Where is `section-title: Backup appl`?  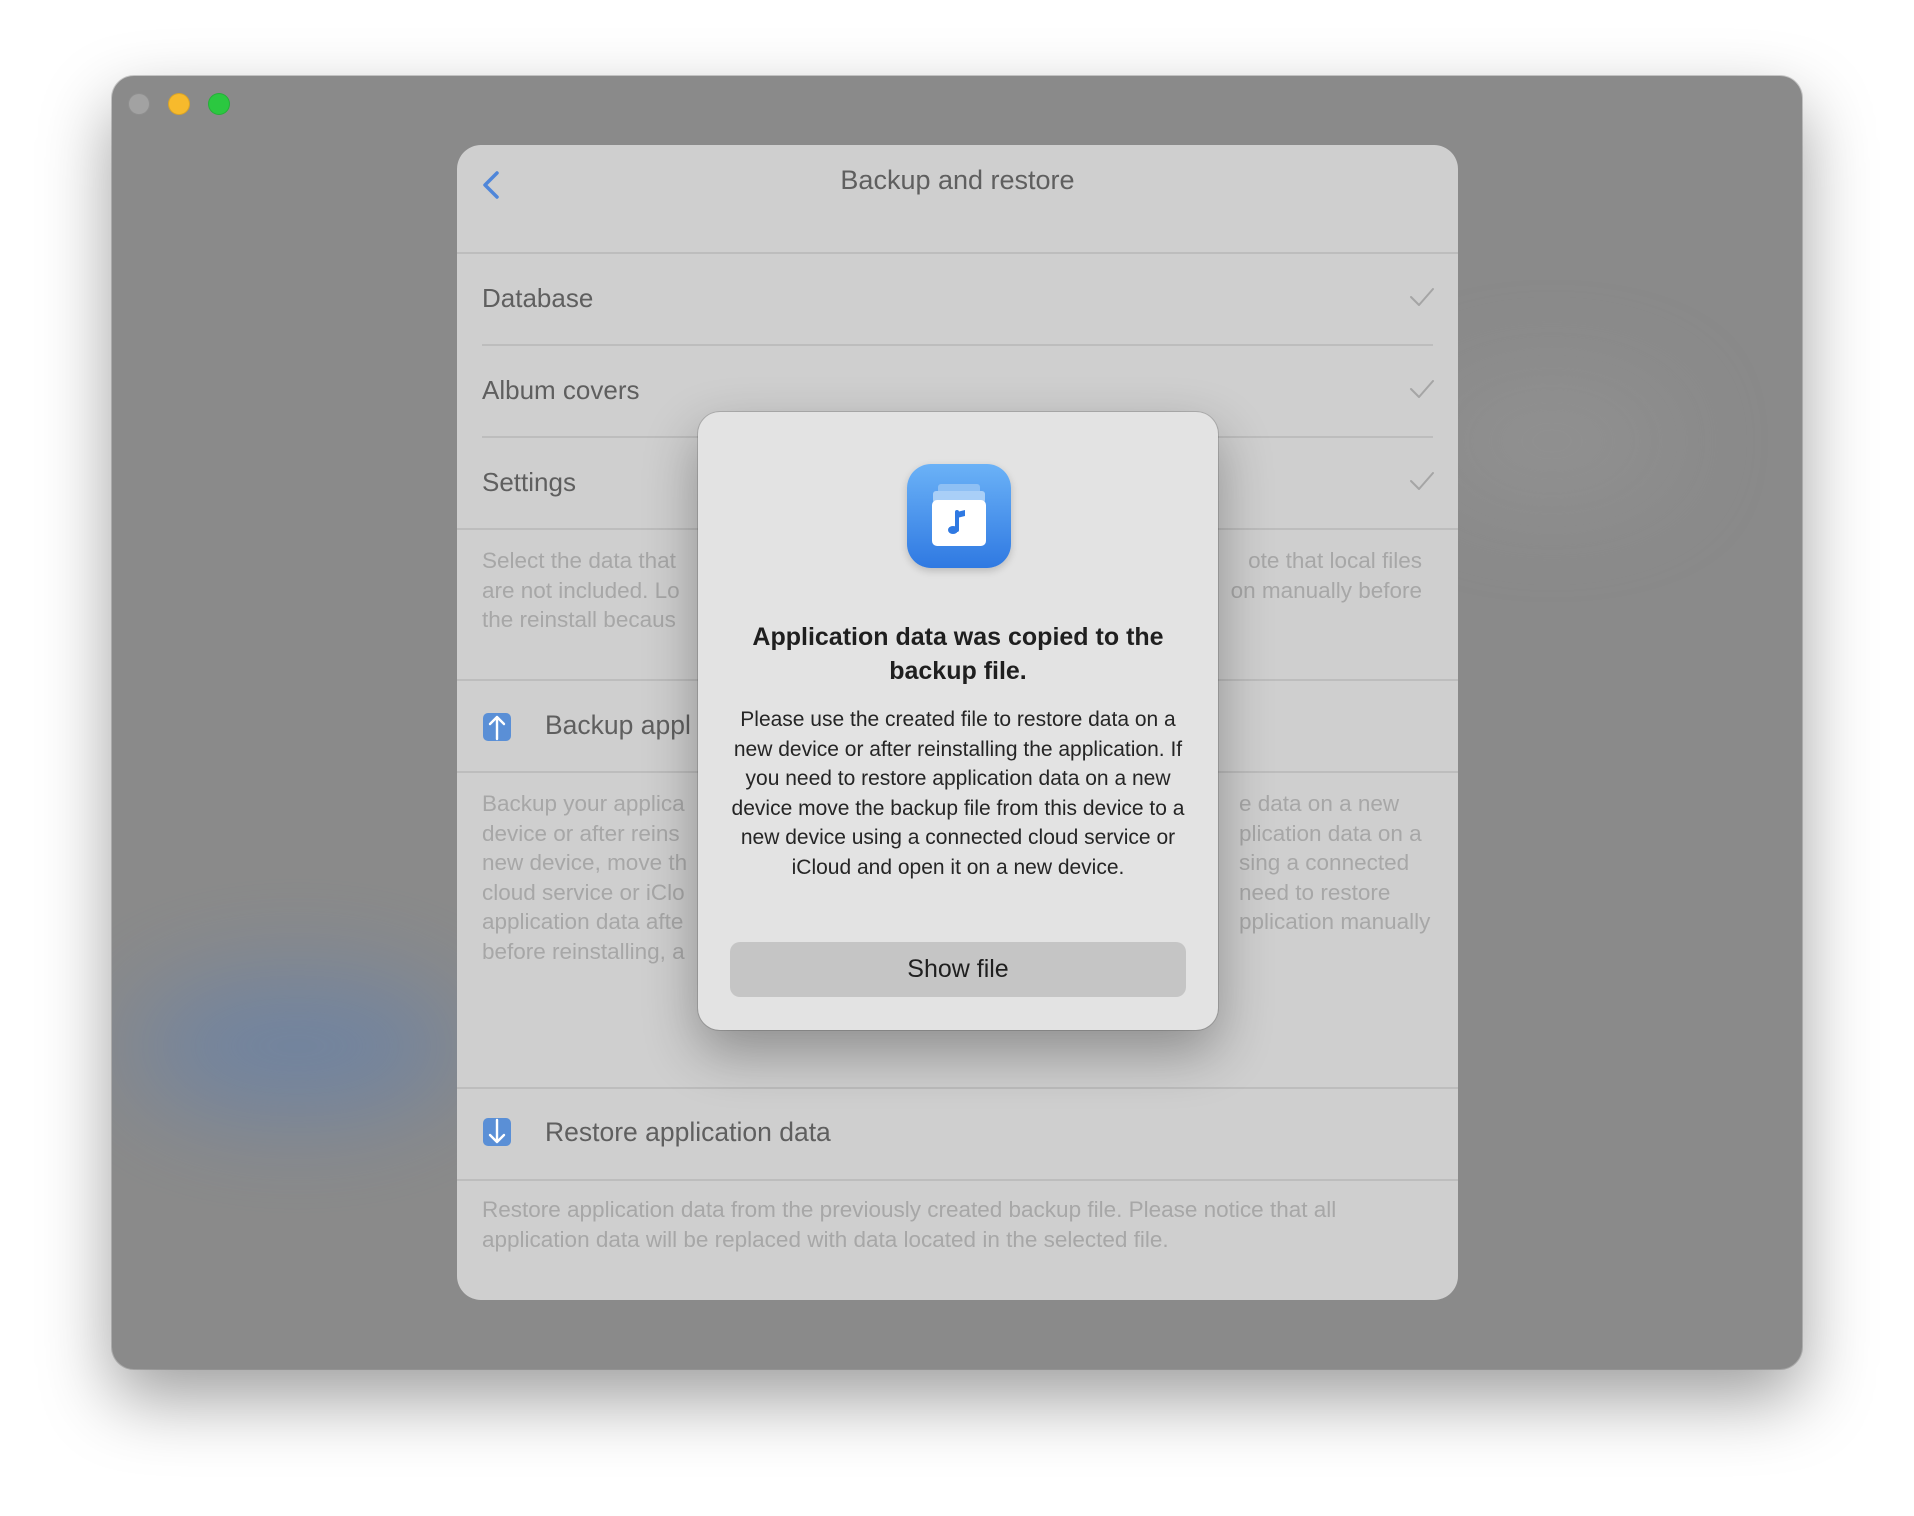
section-title: Backup appl is located at coordinates (618, 725).